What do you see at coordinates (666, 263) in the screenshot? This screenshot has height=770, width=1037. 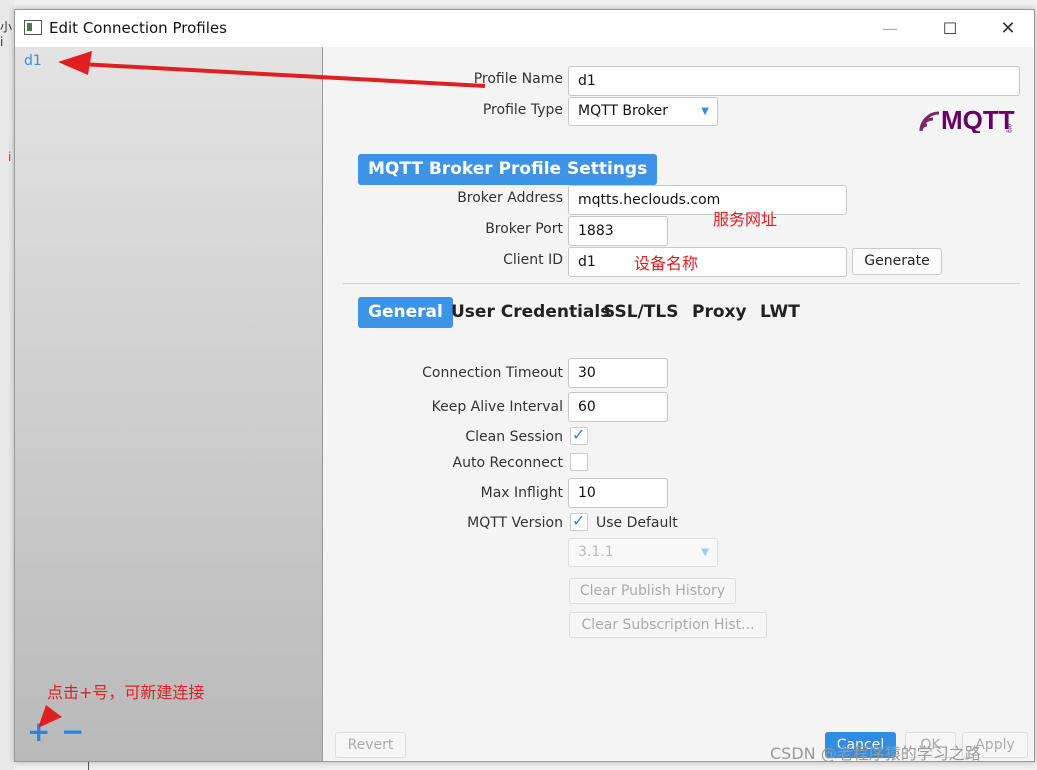 I see `client-id-annotation: 设备名称` at bounding box center [666, 263].